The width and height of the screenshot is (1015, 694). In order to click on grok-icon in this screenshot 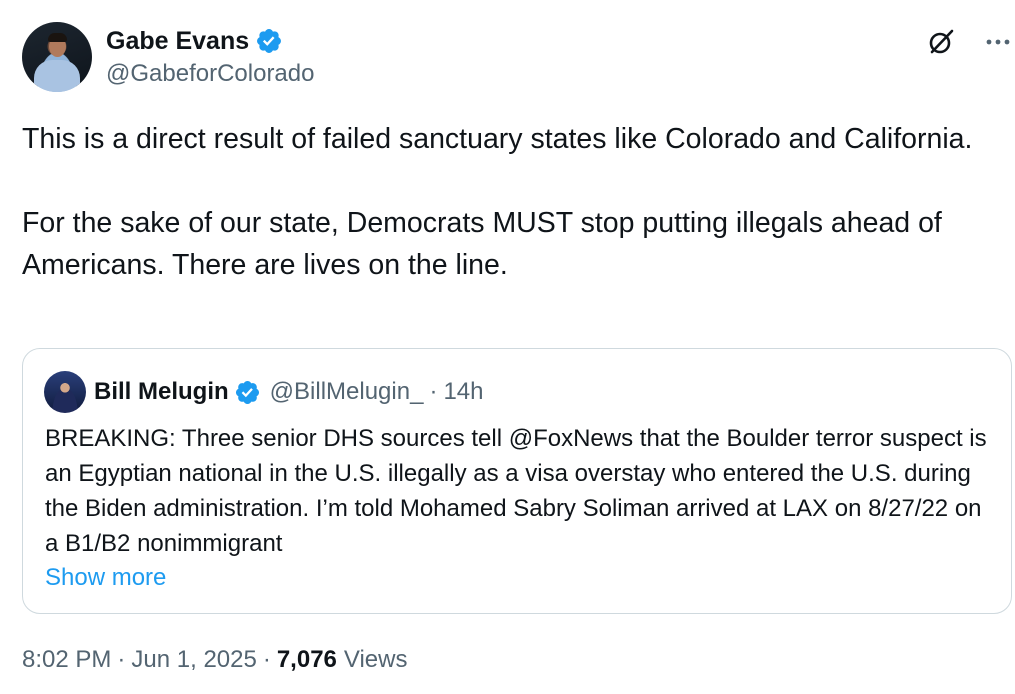, I will do `click(941, 42)`.